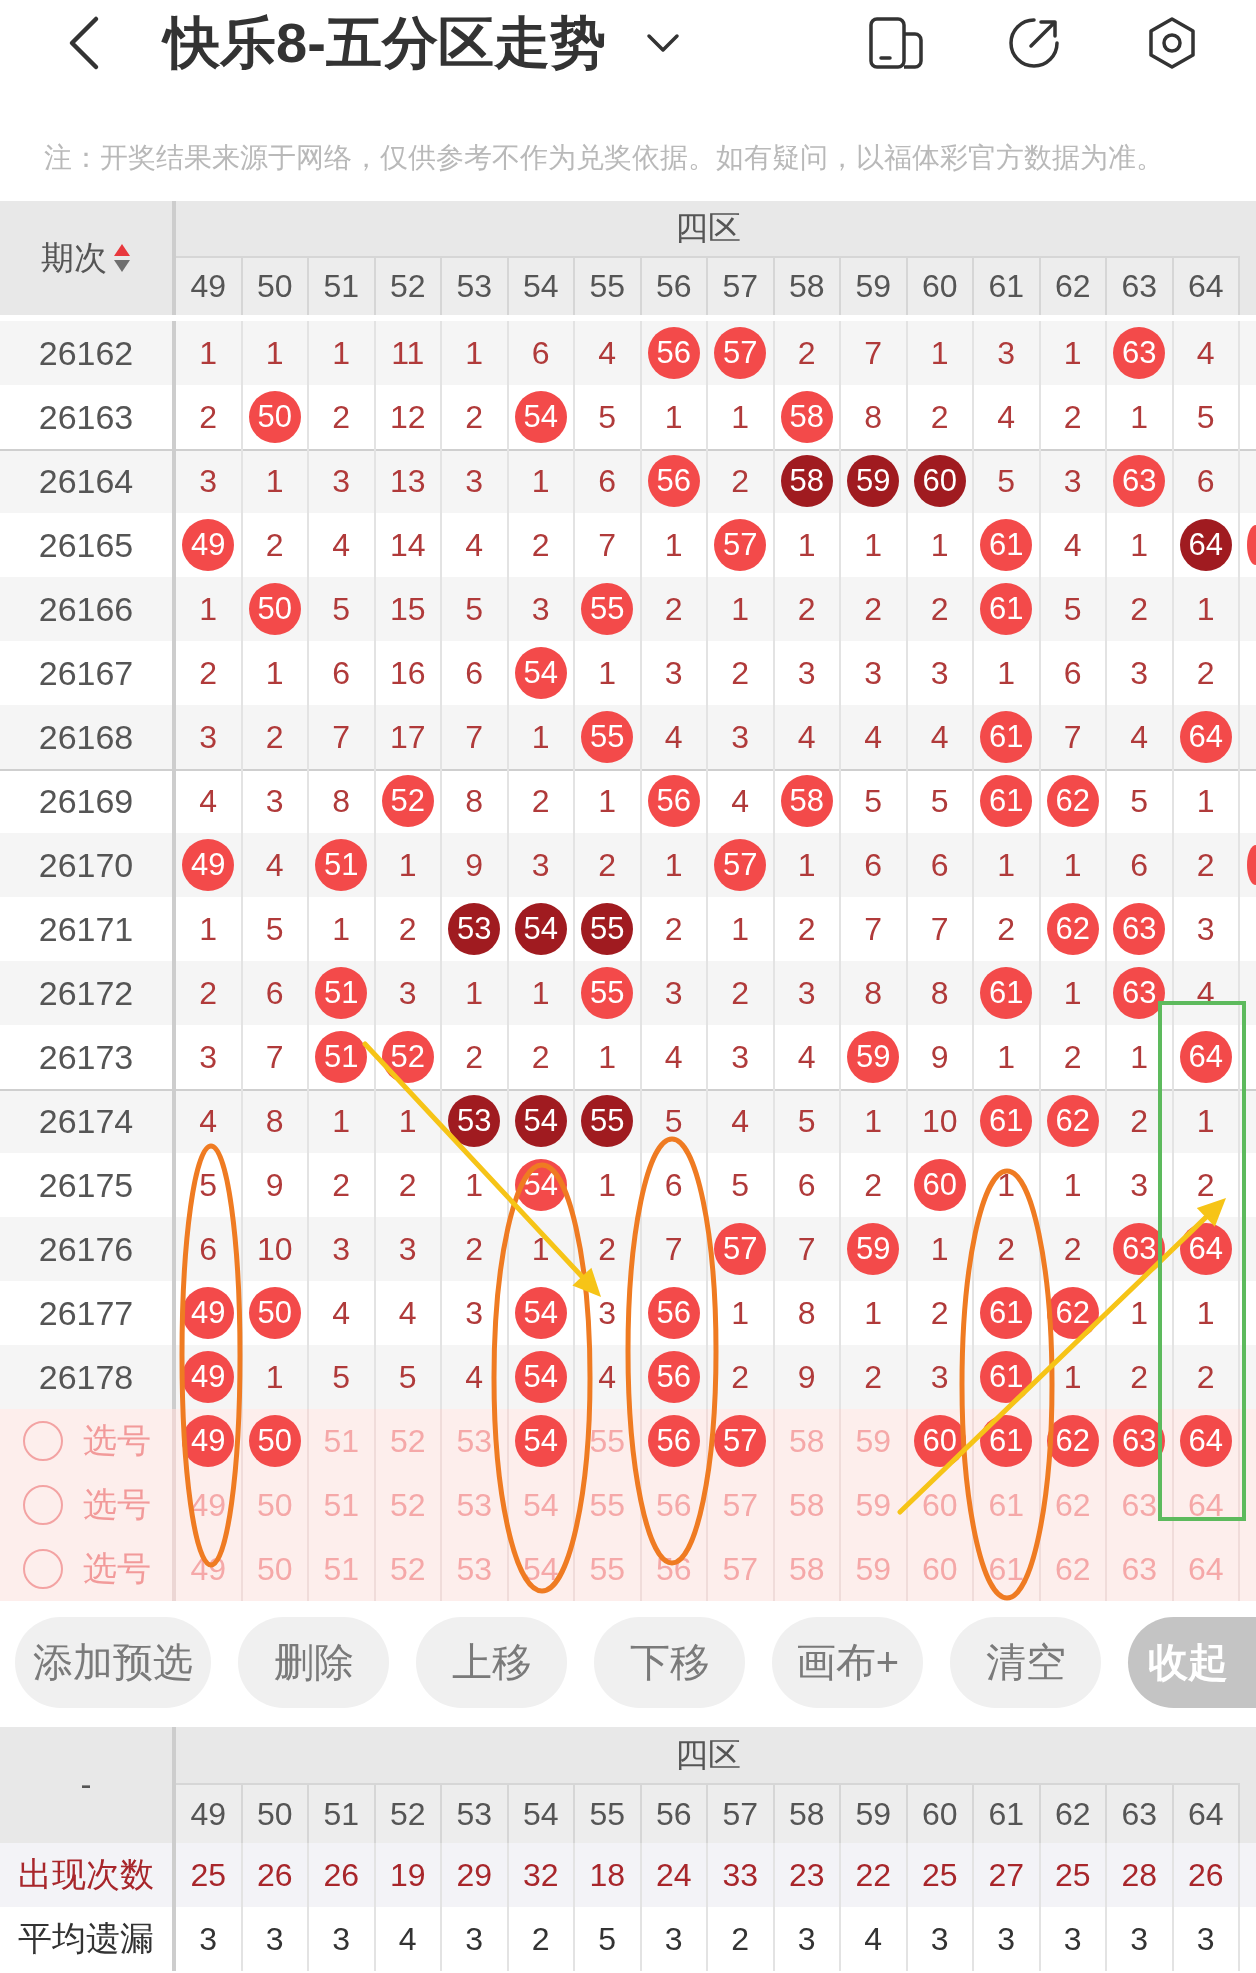  Describe the element at coordinates (275, 1569) in the screenshot. I see `number-option: 50` at that location.